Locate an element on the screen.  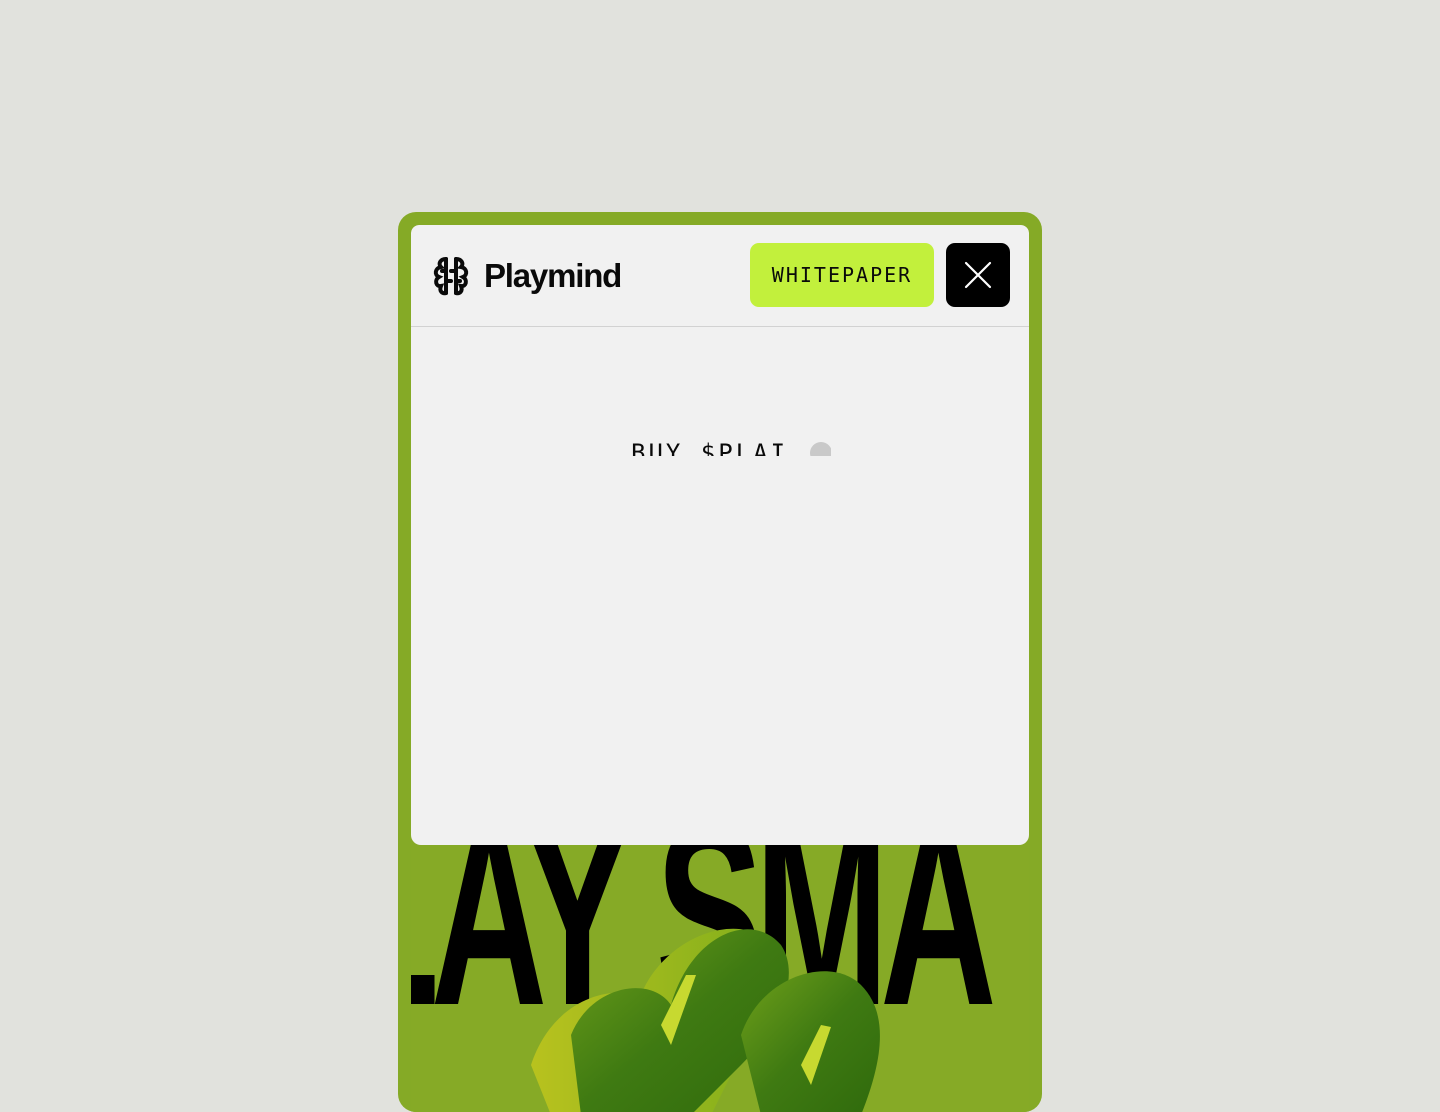
close-icon is located at coordinates (978, 275).